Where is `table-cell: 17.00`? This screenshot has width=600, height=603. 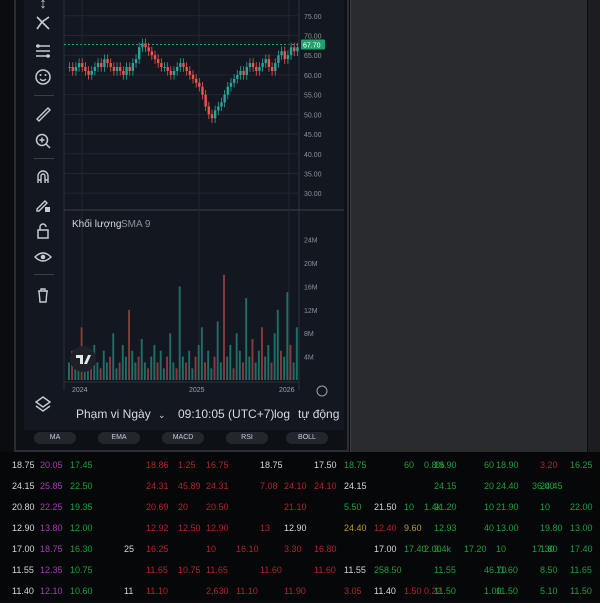
table-cell: 17.00 is located at coordinates (385, 549).